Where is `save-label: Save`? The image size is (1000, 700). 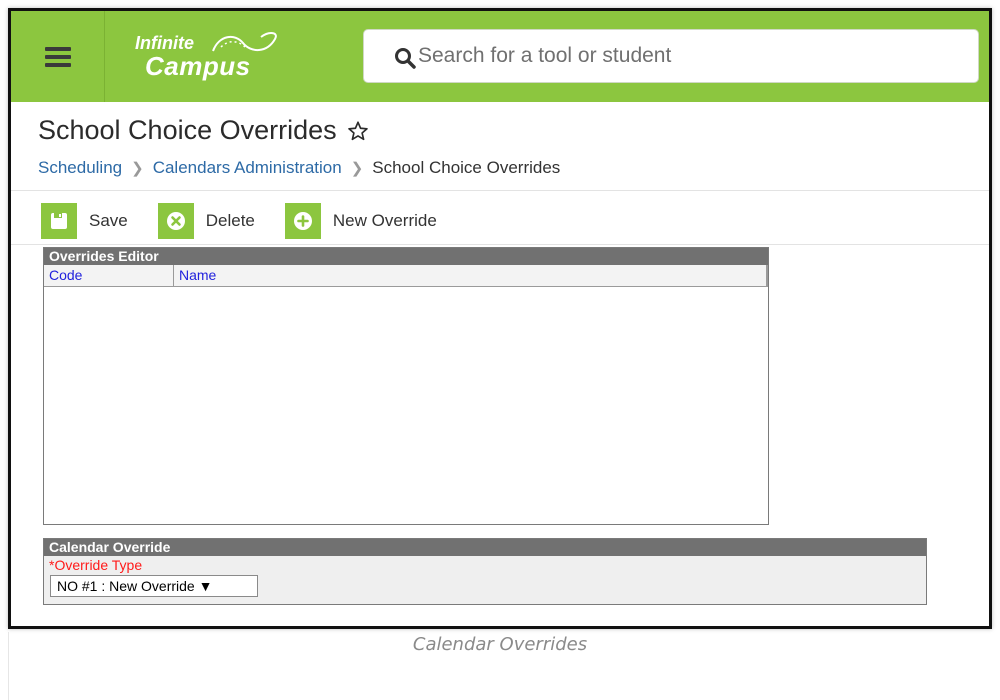
save-label: Save is located at coordinates (108, 220).